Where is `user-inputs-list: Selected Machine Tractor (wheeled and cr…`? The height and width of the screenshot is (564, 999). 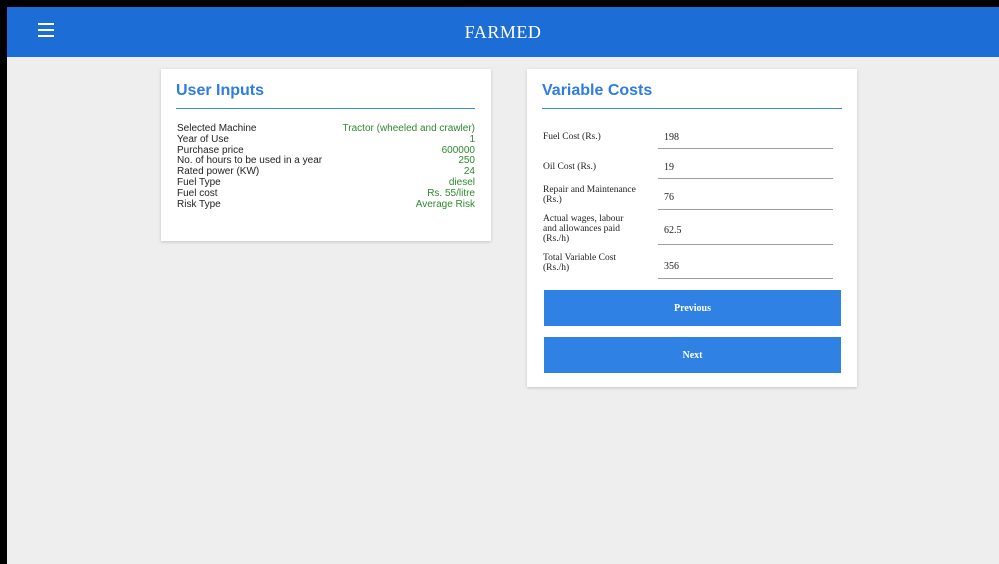 user-inputs-list: Selected Machine Tractor (wheeled and cr… is located at coordinates (326, 167).